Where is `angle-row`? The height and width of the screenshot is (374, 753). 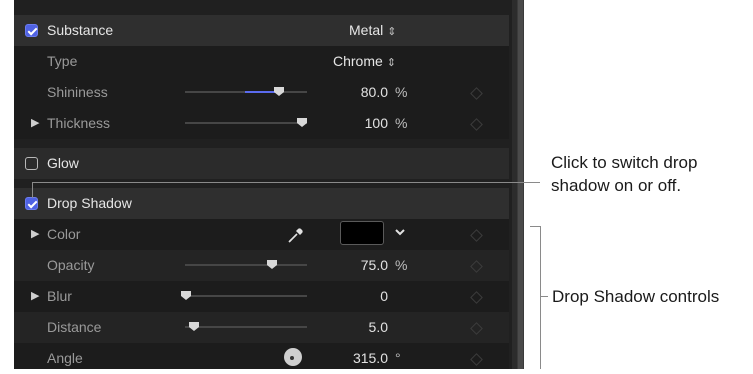
angle-row is located at coordinates (261, 356).